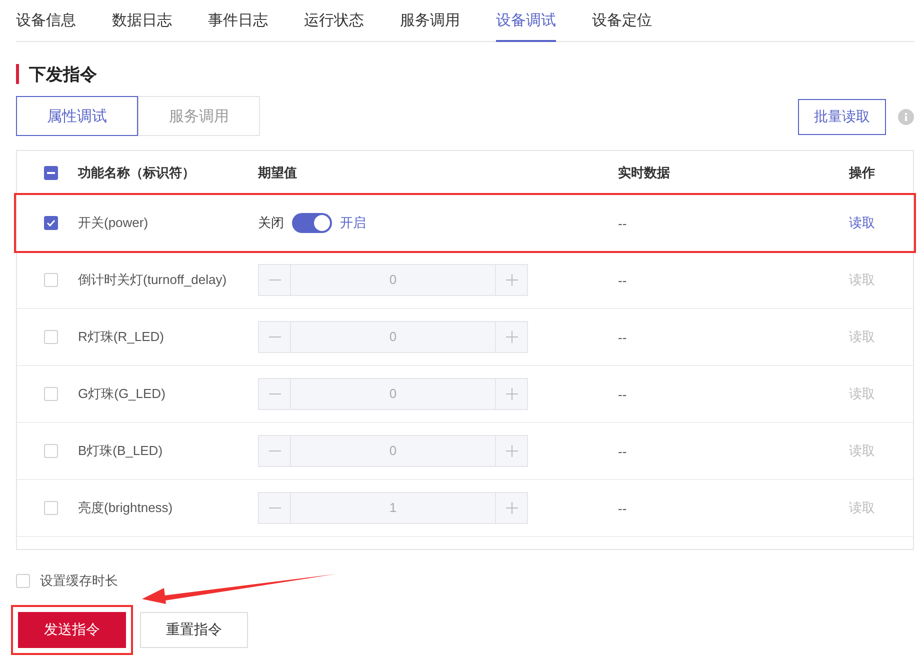  Describe the element at coordinates (238, 21) in the screenshot. I see `tab: 事件日志` at that location.